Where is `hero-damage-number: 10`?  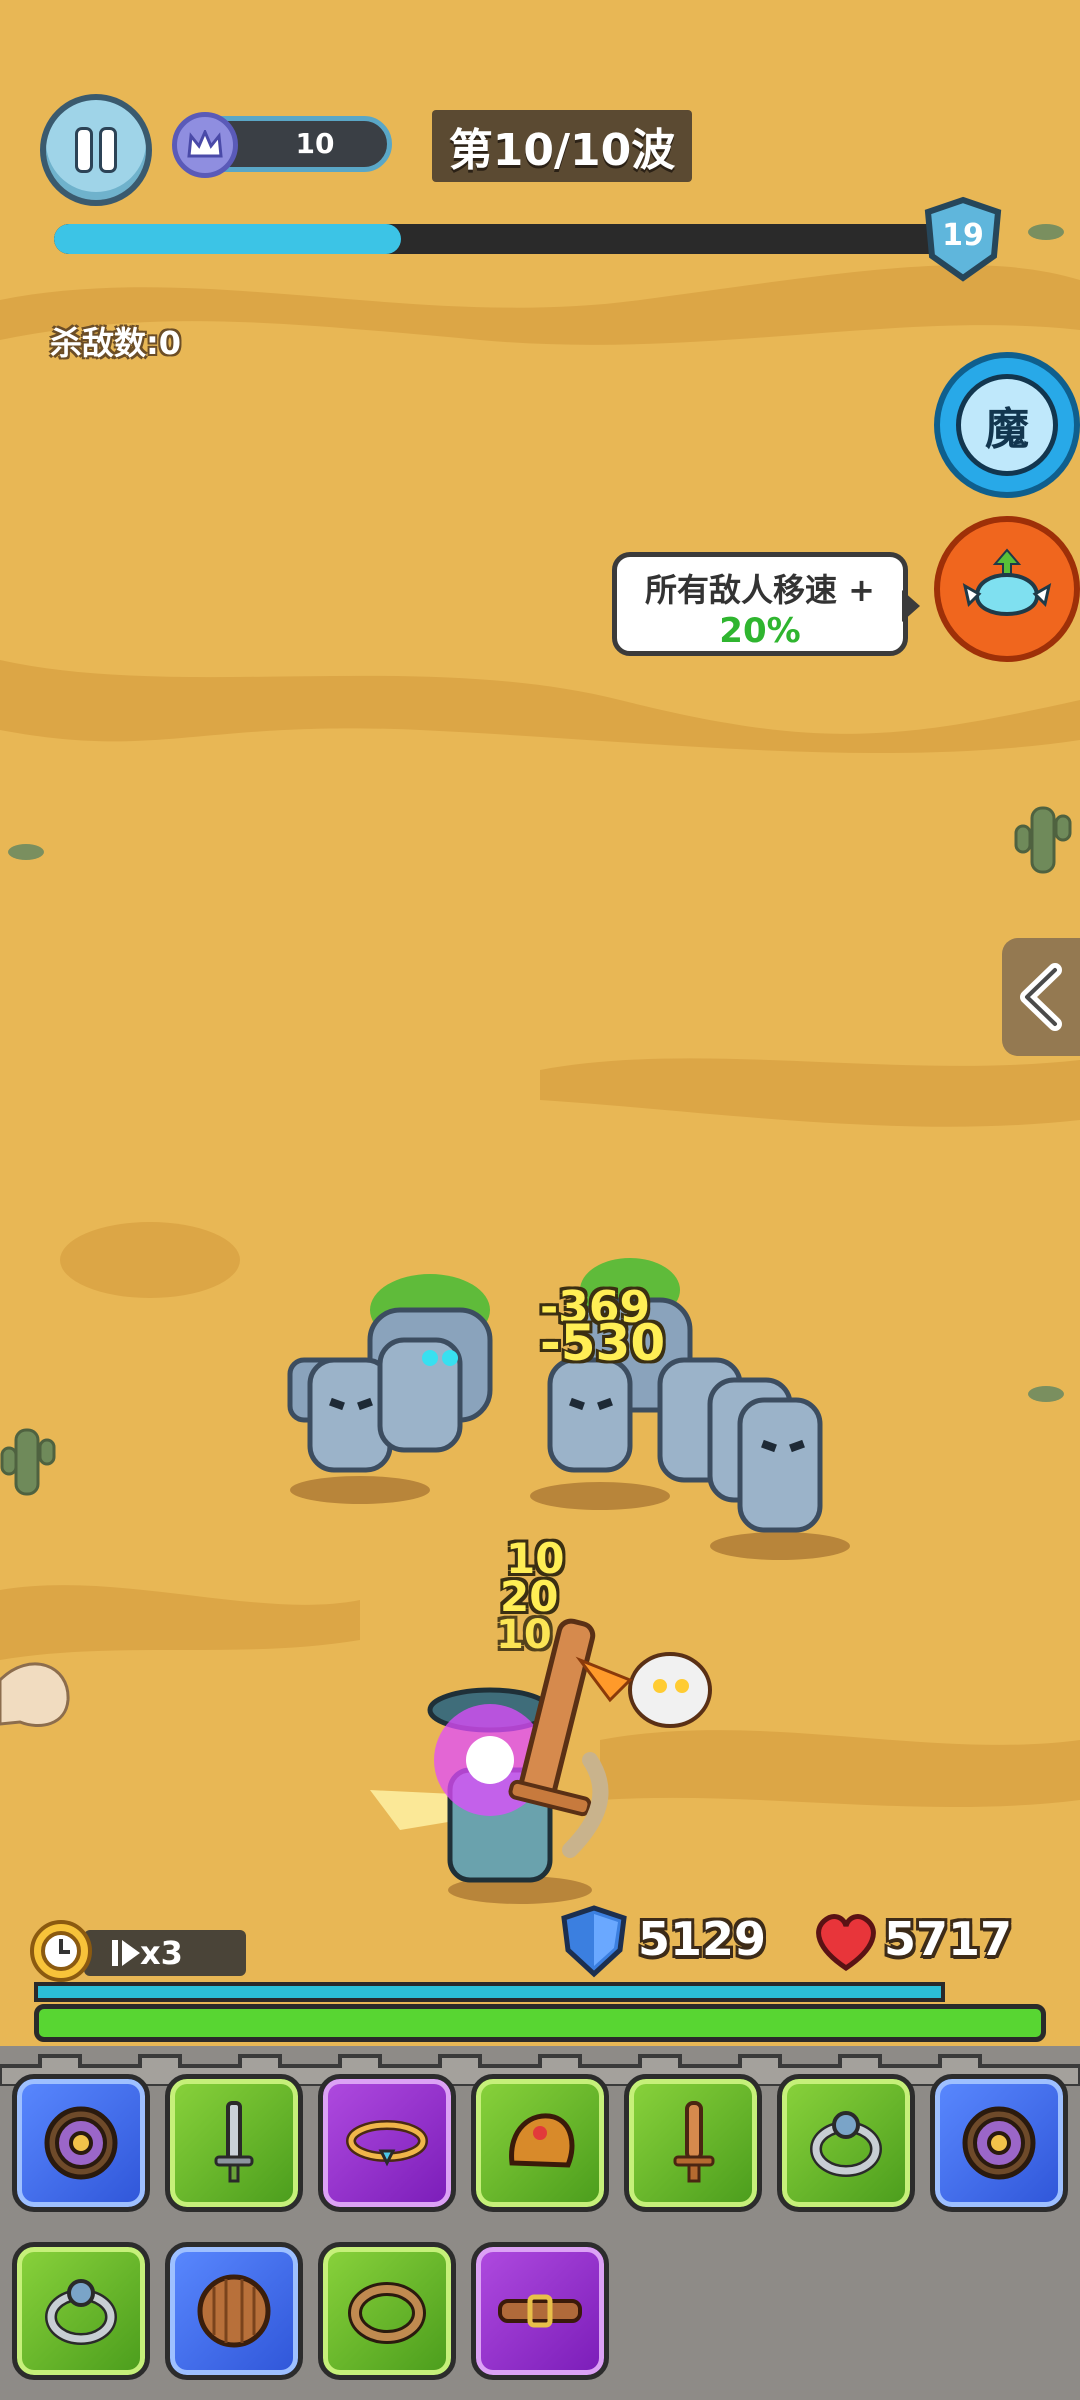 hero-damage-number: 10 is located at coordinates (524, 1635).